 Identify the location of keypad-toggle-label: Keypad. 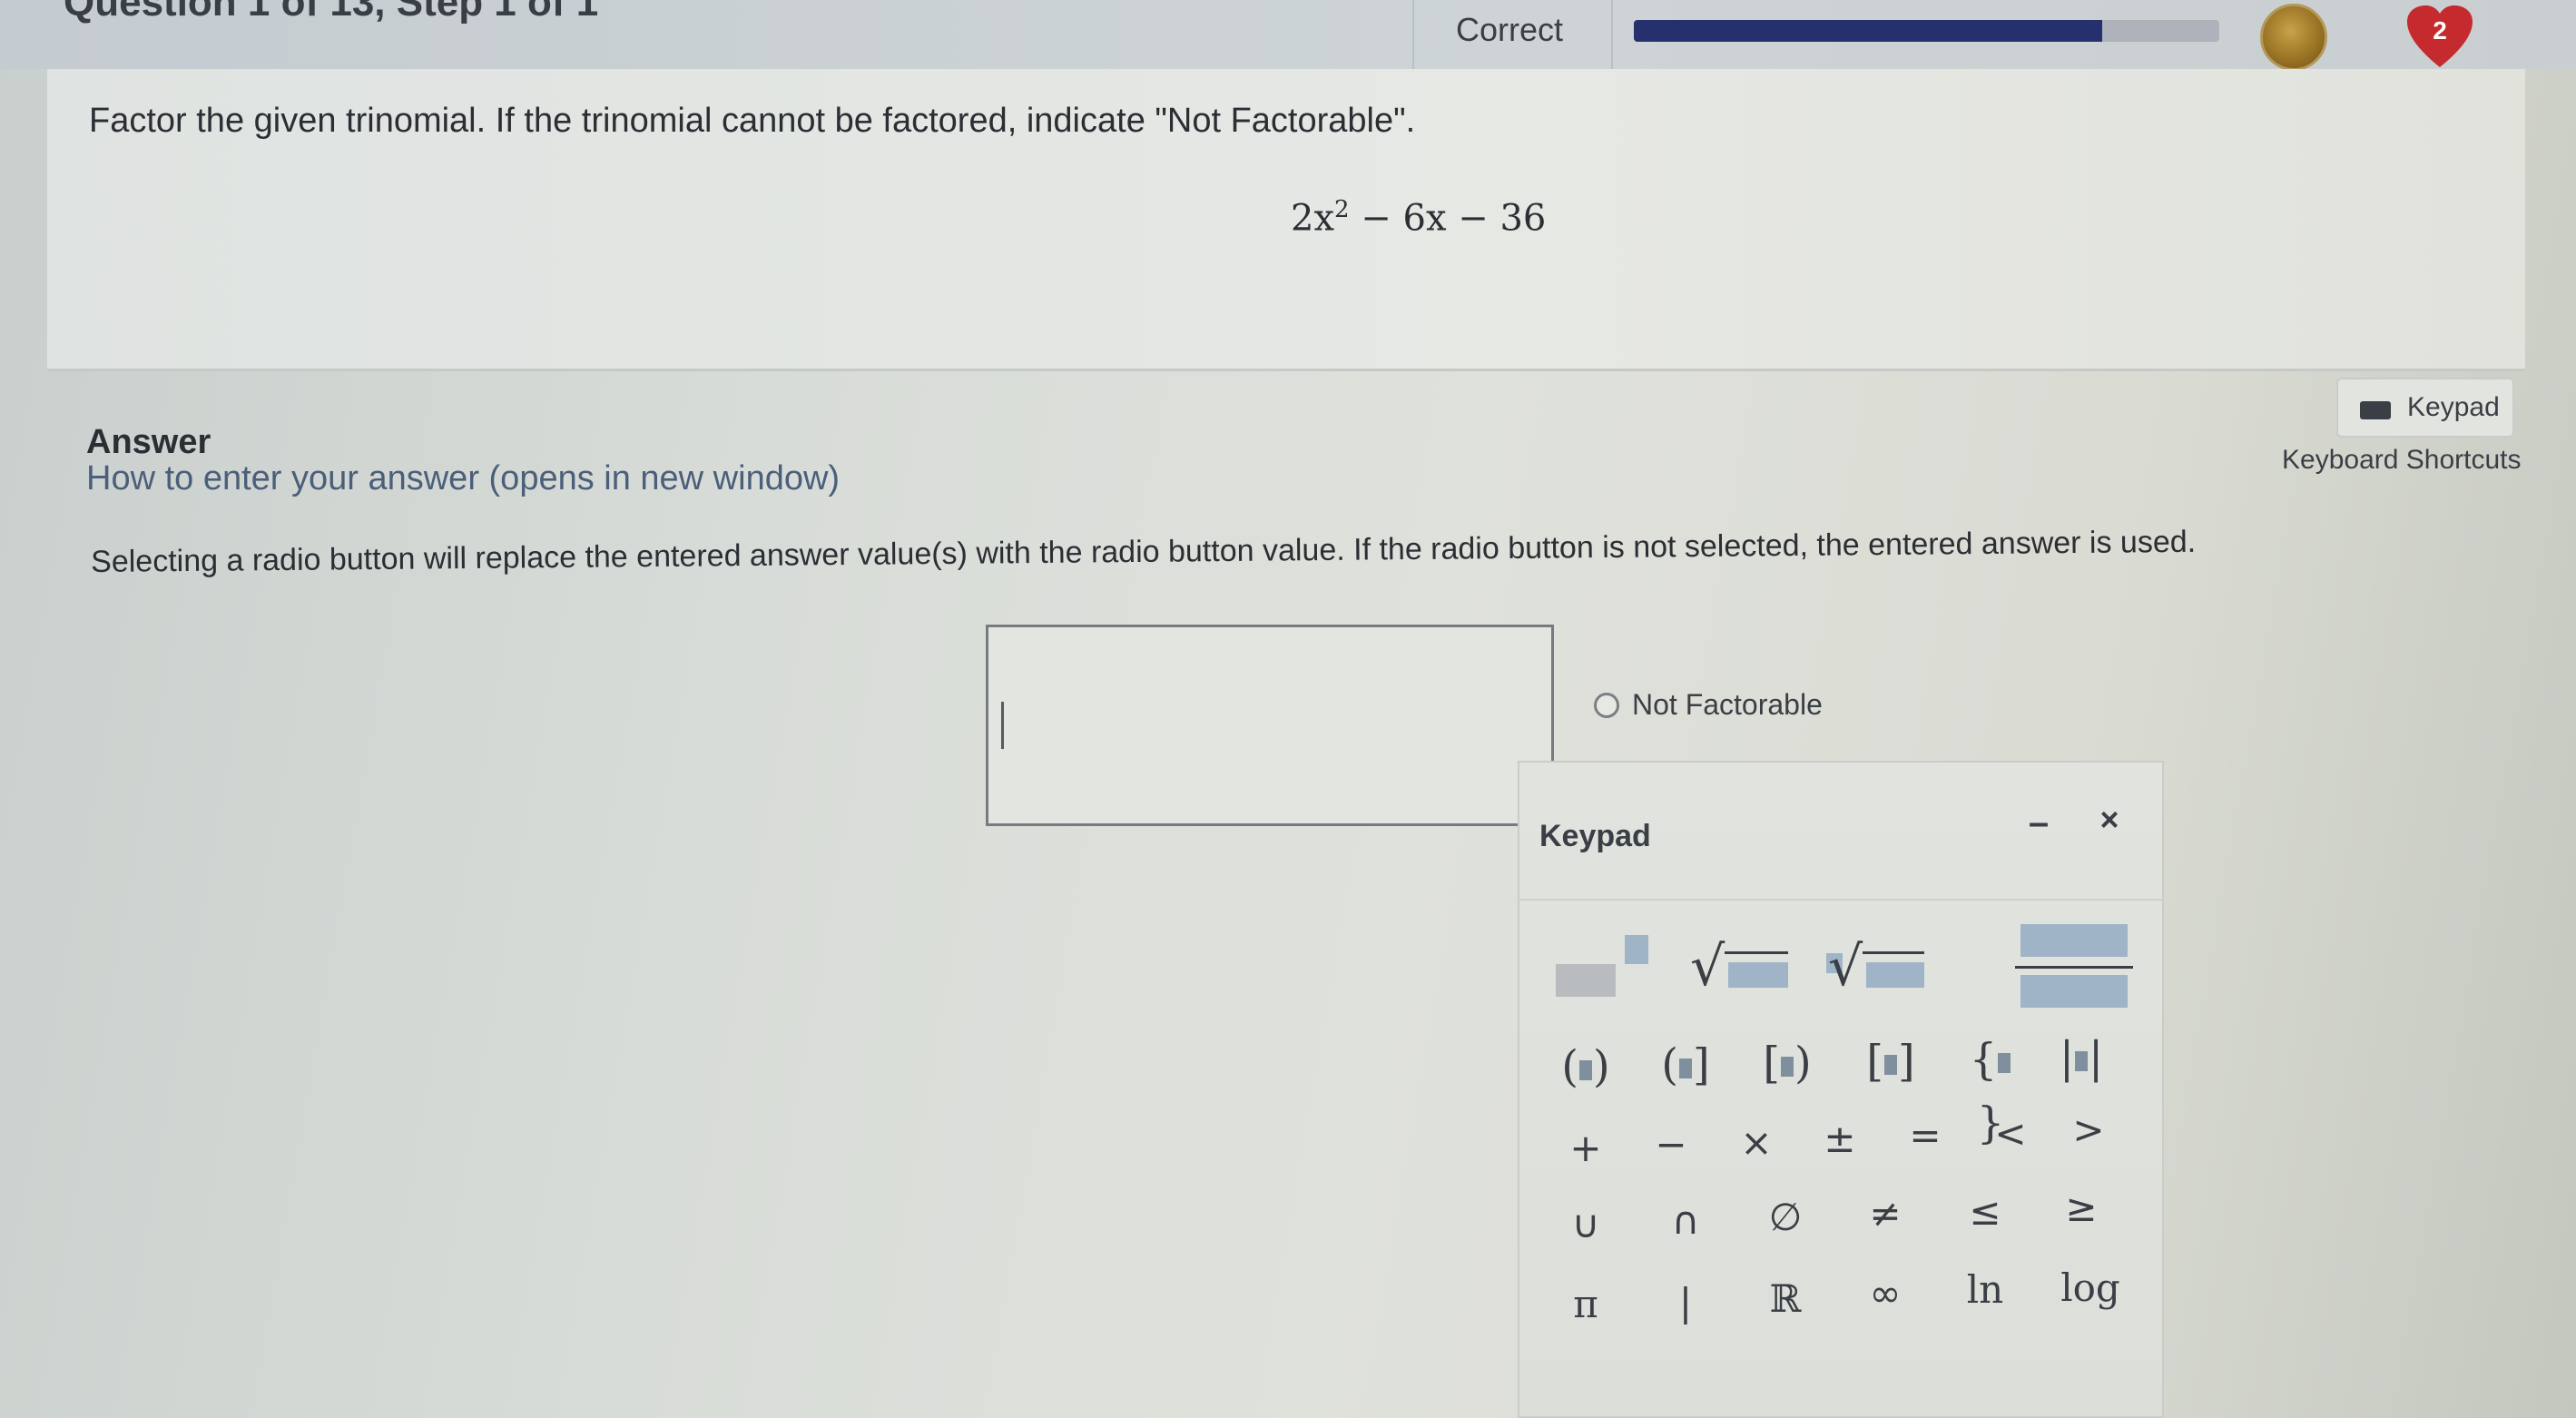
(2453, 407).